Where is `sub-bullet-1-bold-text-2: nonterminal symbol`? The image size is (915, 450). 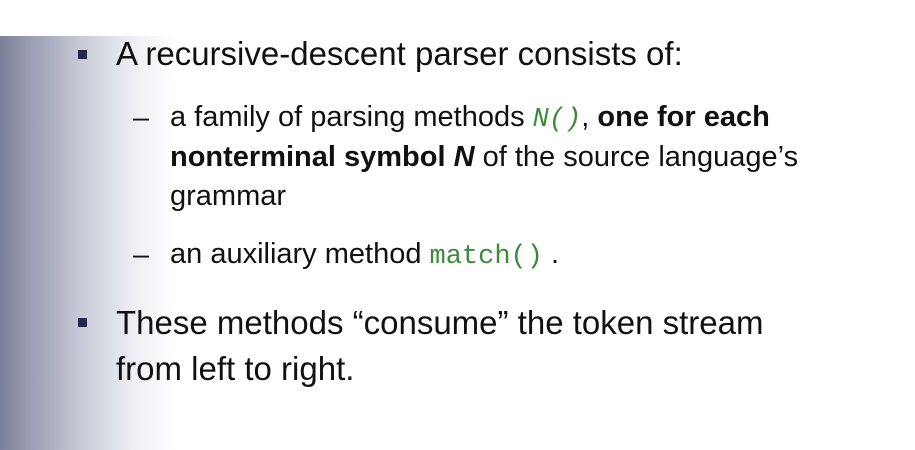
sub-bullet-1-bold-text-2: nonterminal symbol is located at coordinates (312, 157).